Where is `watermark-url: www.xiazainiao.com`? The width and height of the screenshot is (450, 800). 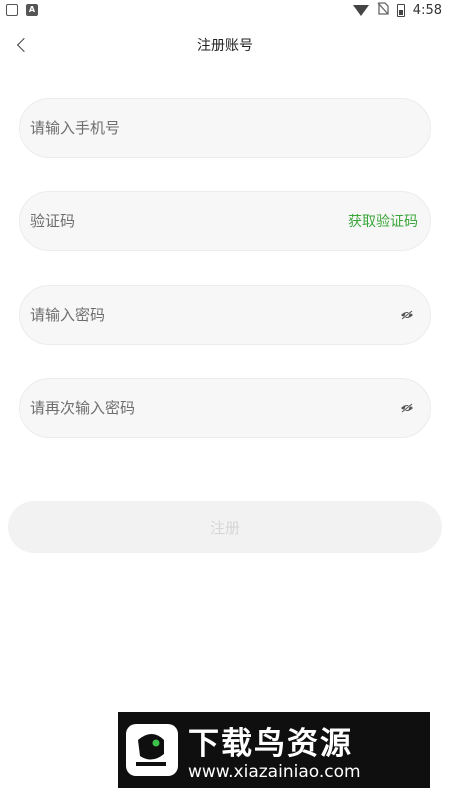
watermark-url: www.xiazainiao.com is located at coordinates (274, 772).